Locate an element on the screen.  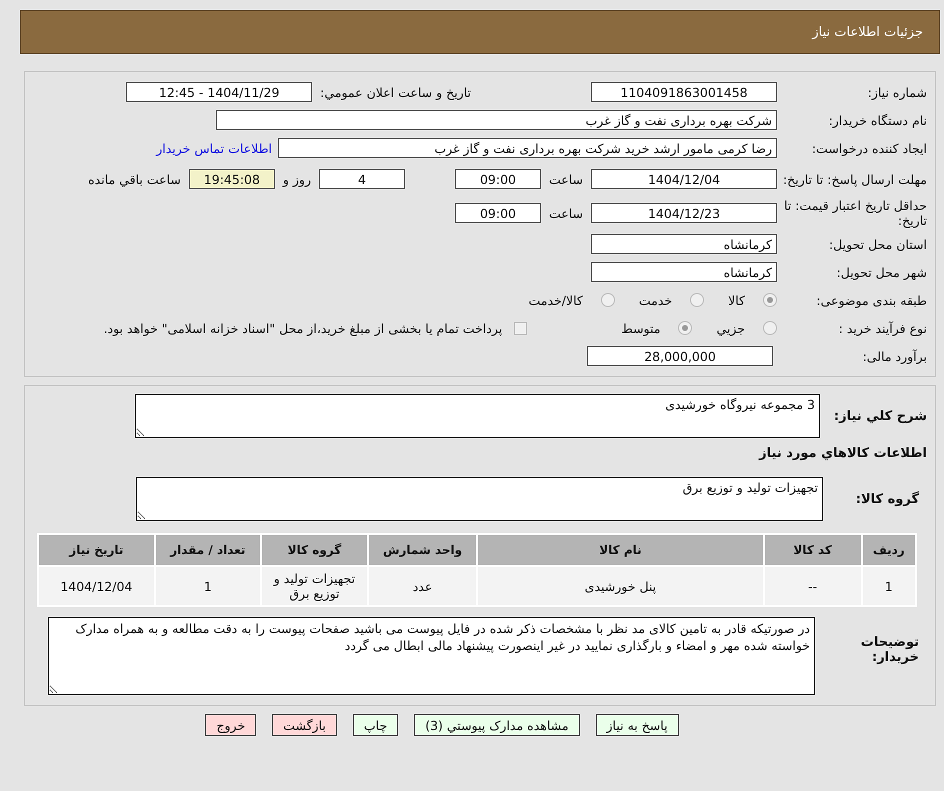
deadline-time-field: 09:00 is located at coordinates (497, 179).